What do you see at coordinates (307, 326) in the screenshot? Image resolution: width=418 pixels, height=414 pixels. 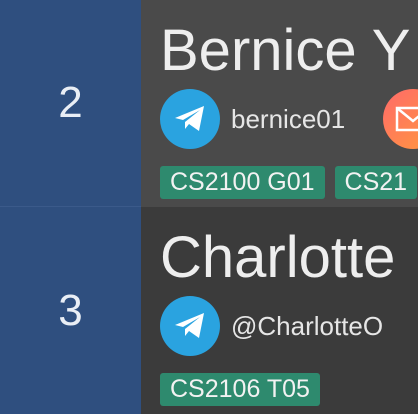 I see `telegram-handle: @CharlotteO` at bounding box center [307, 326].